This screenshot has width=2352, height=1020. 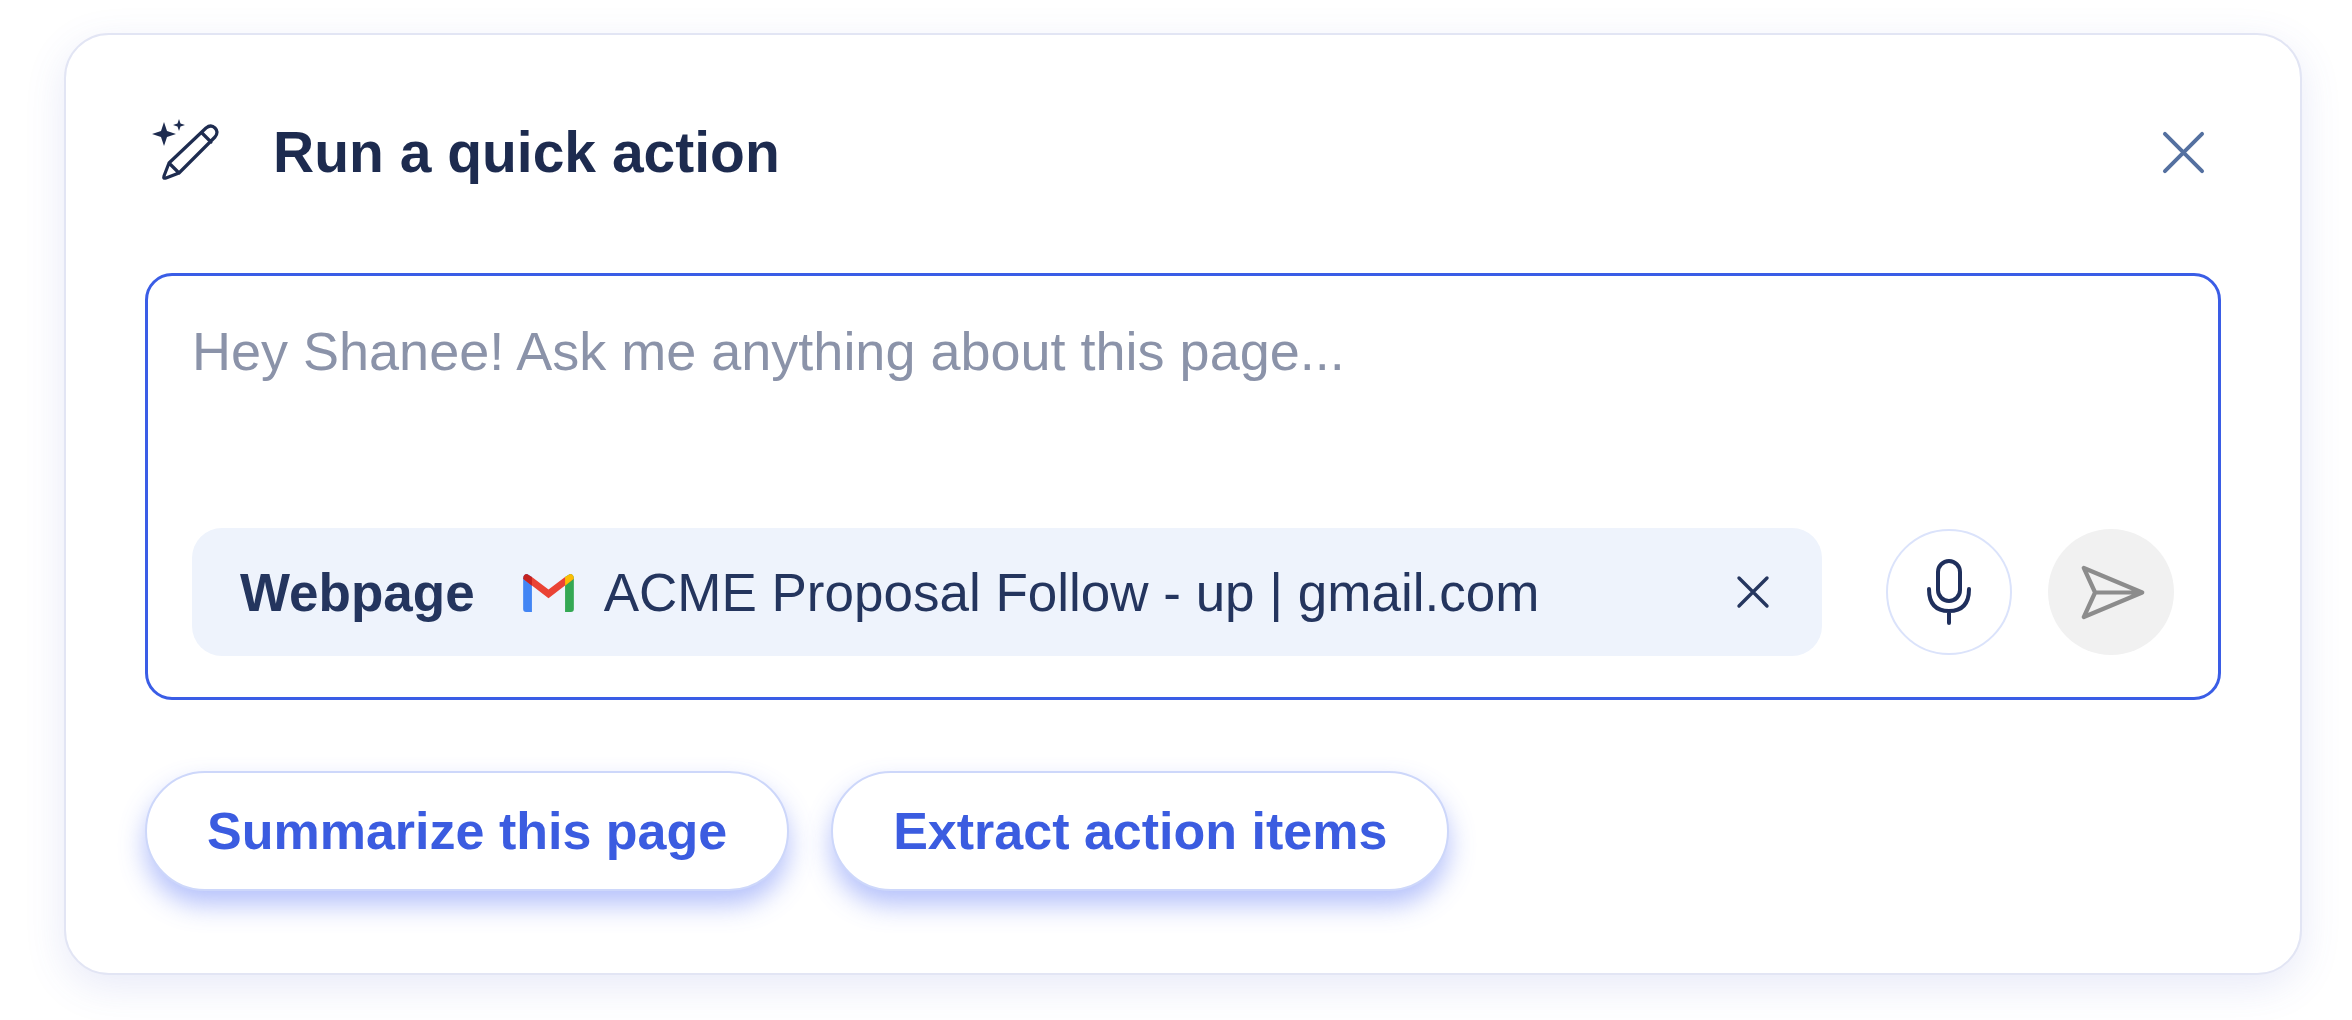 I want to click on quick-action-button: Summarize this page, so click(x=467, y=831).